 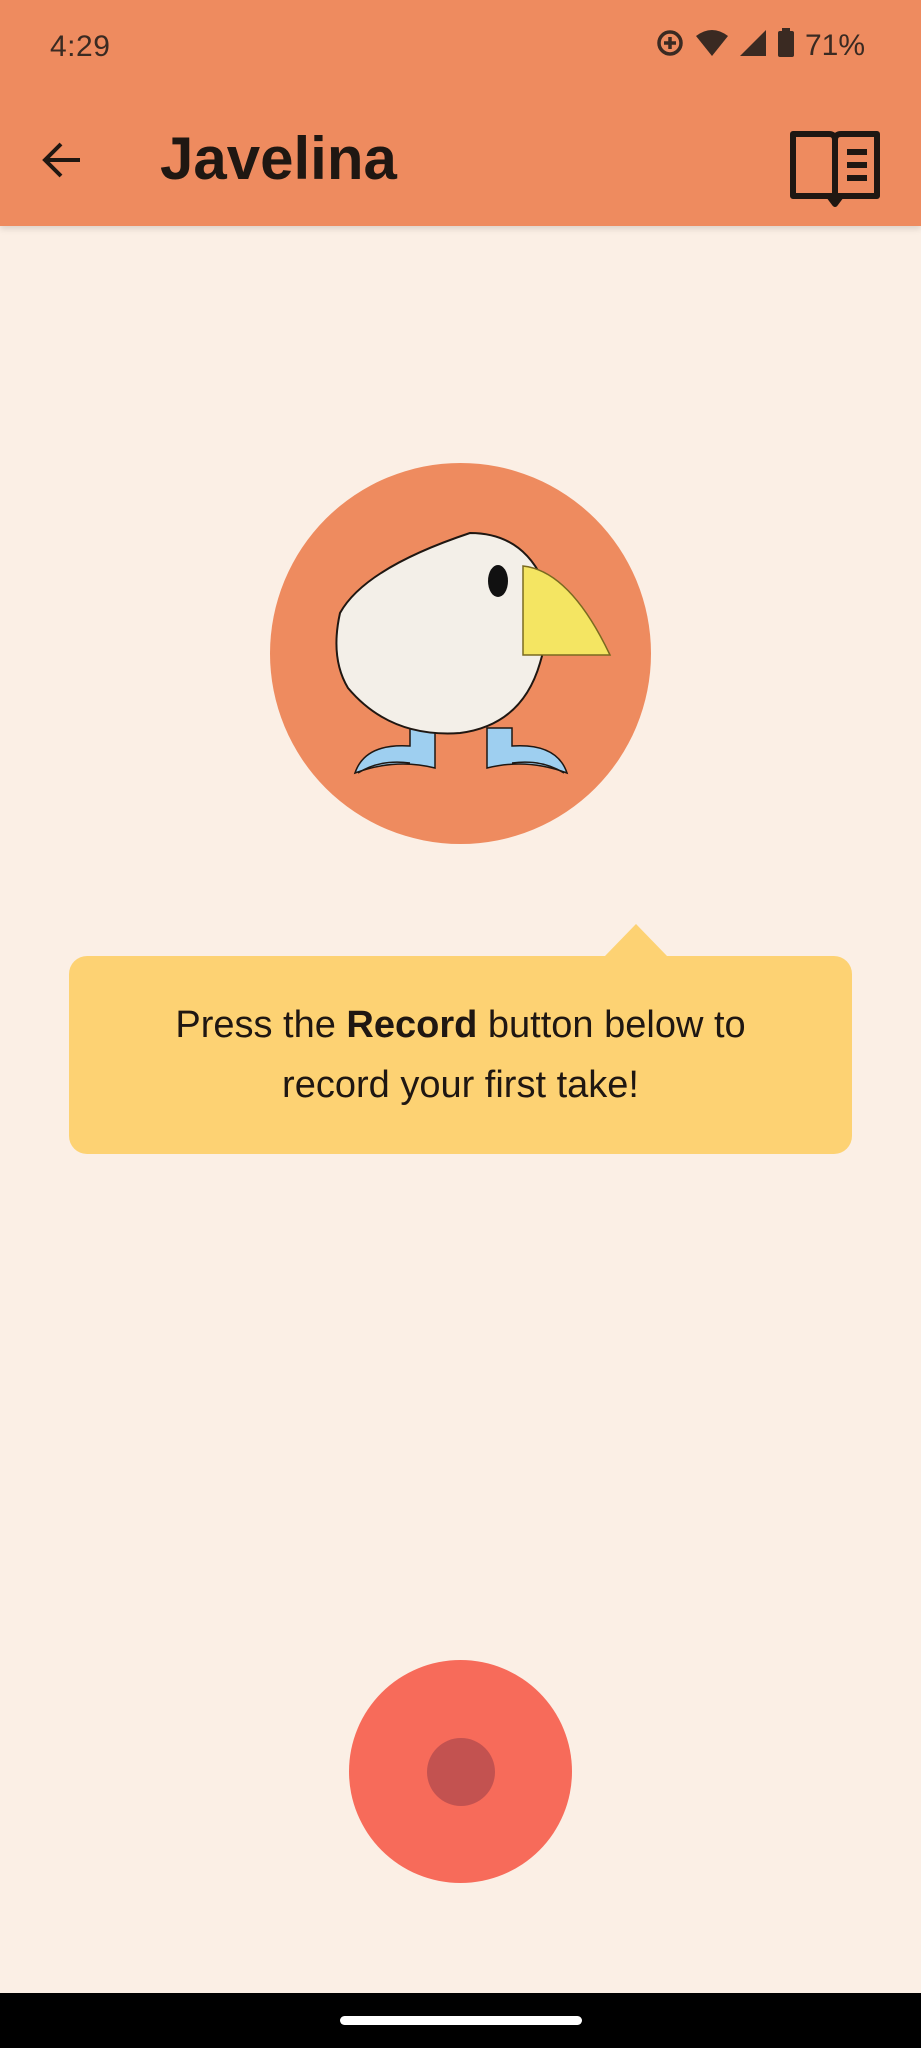 I want to click on tooltip-text-before: Press the, so click(x=261, y=1025).